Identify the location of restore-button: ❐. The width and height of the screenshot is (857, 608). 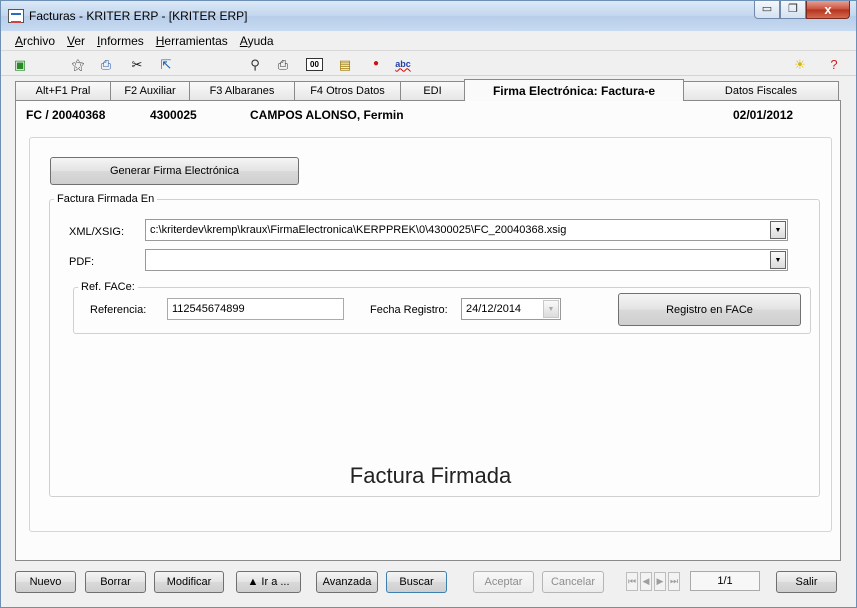
(793, 10).